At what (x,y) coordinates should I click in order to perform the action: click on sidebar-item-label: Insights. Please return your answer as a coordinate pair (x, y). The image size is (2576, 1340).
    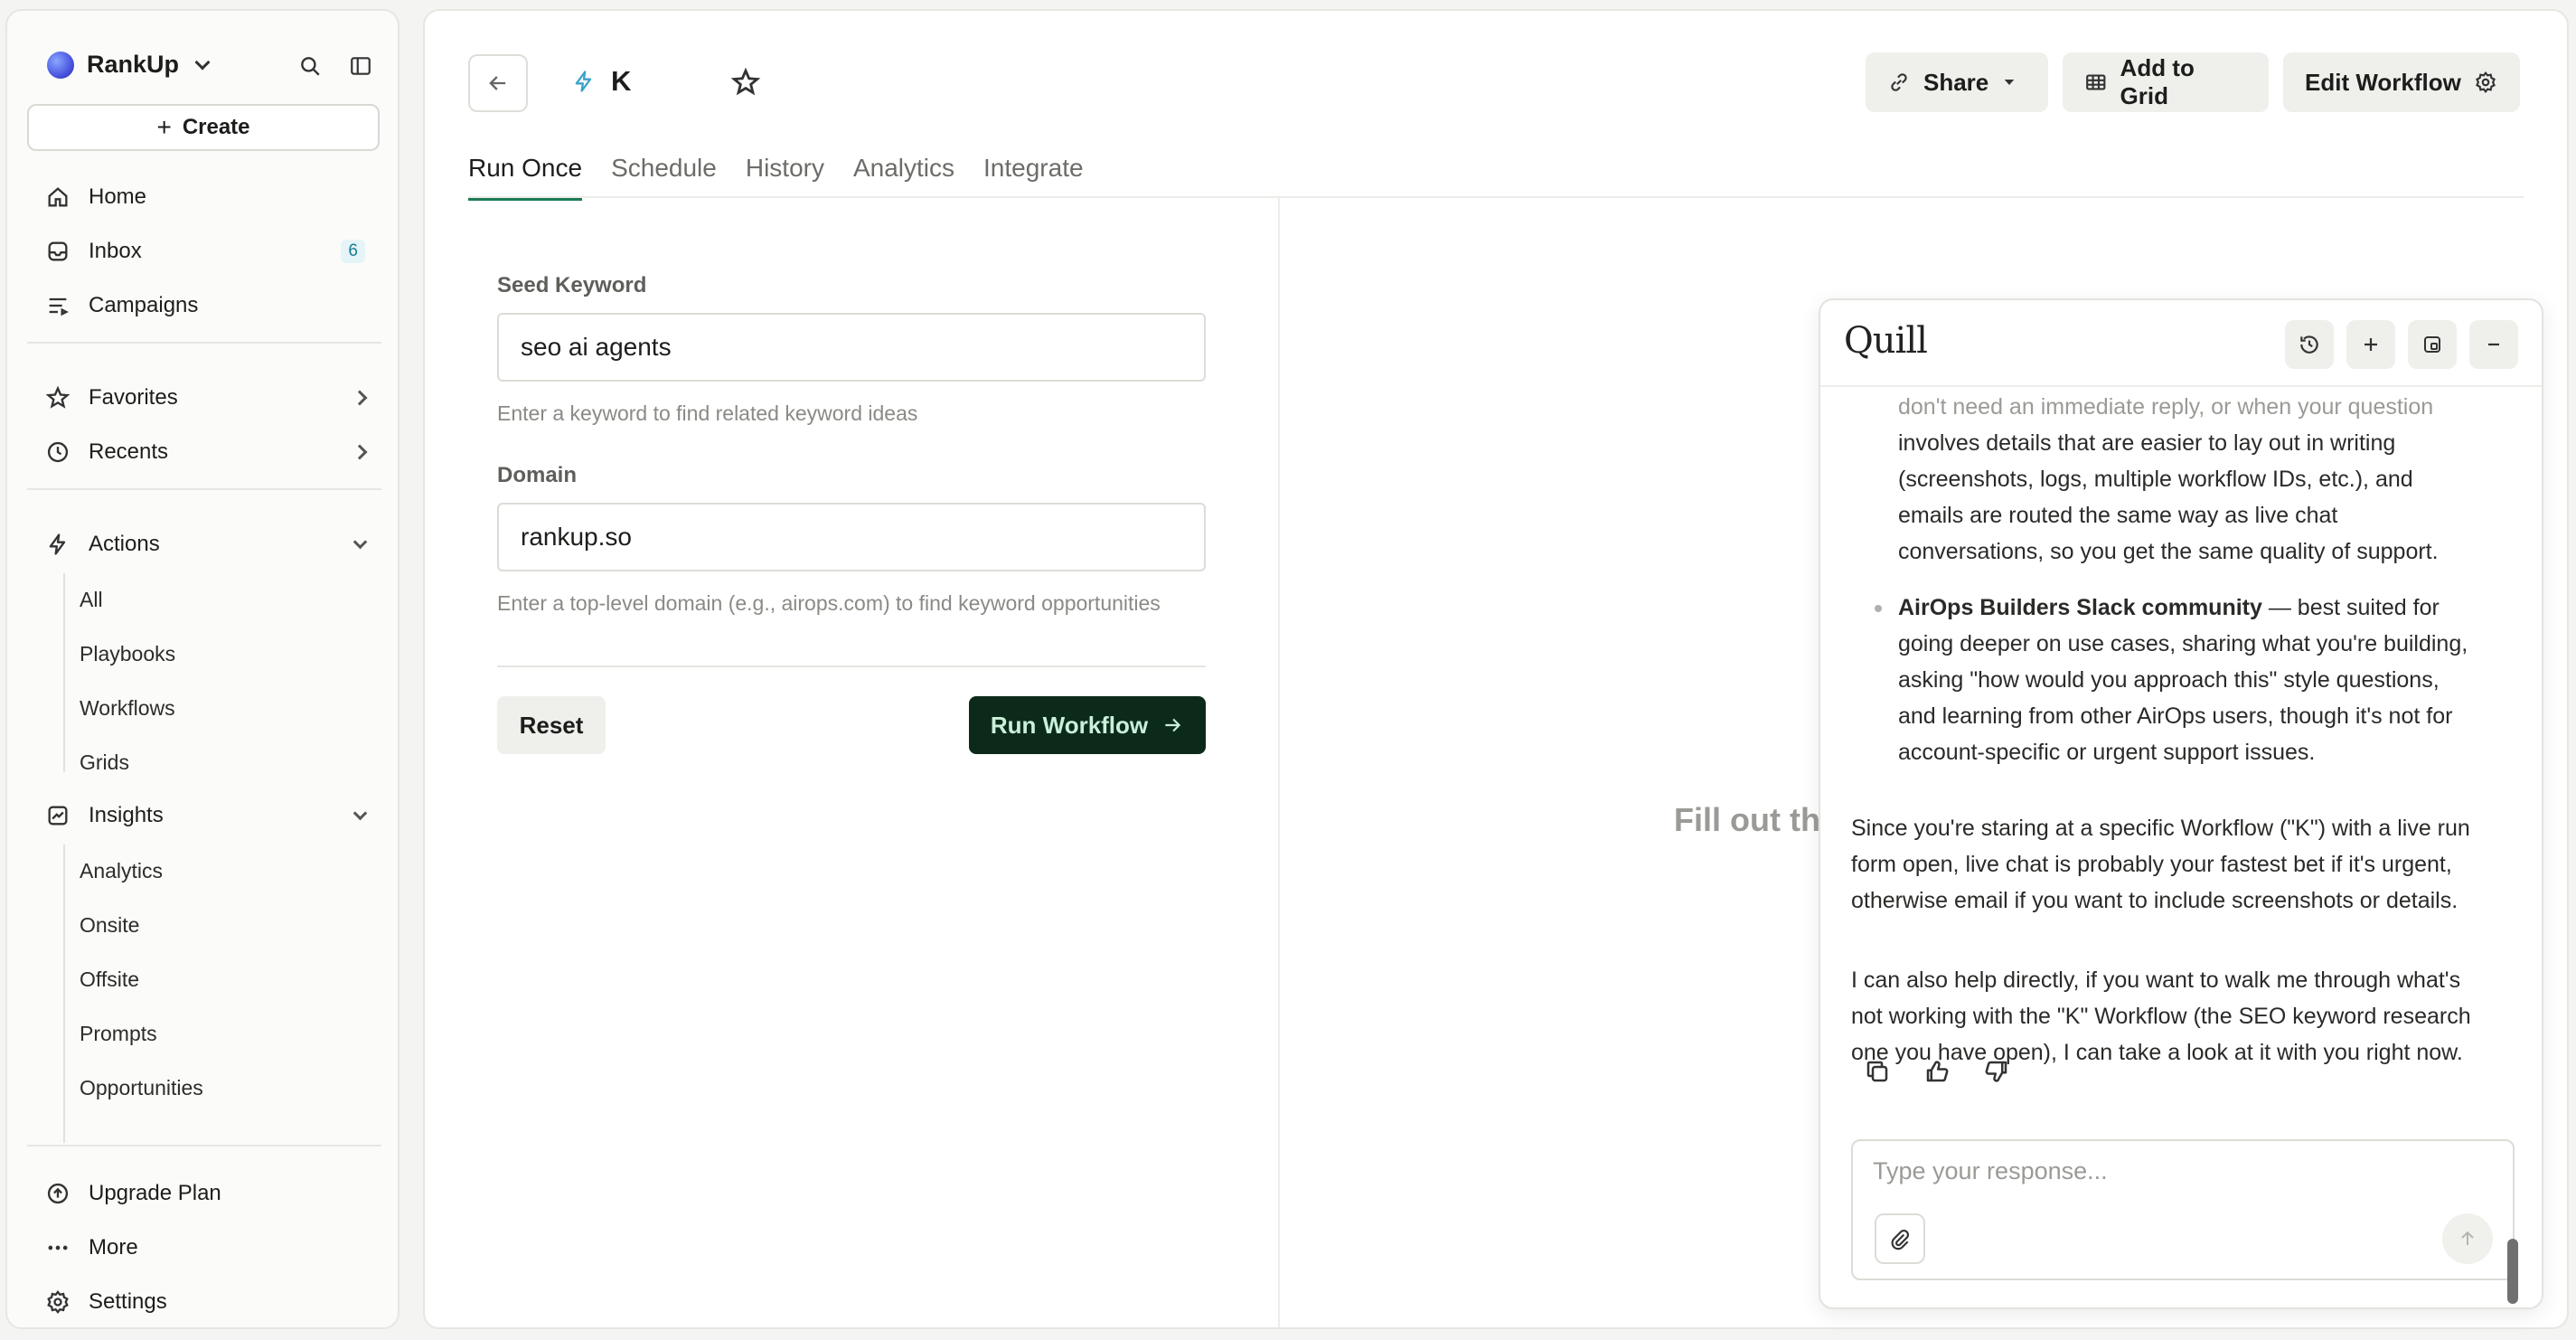
    Looking at the image, I should click on (126, 815).